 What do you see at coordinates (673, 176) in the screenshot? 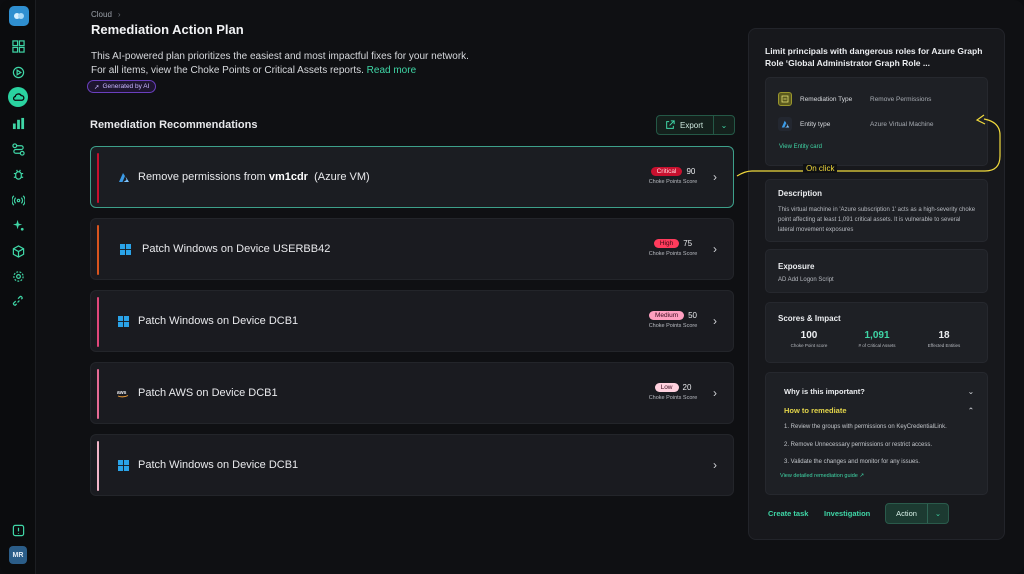
I see `score-block: Critical 90 Choke Points Score` at bounding box center [673, 176].